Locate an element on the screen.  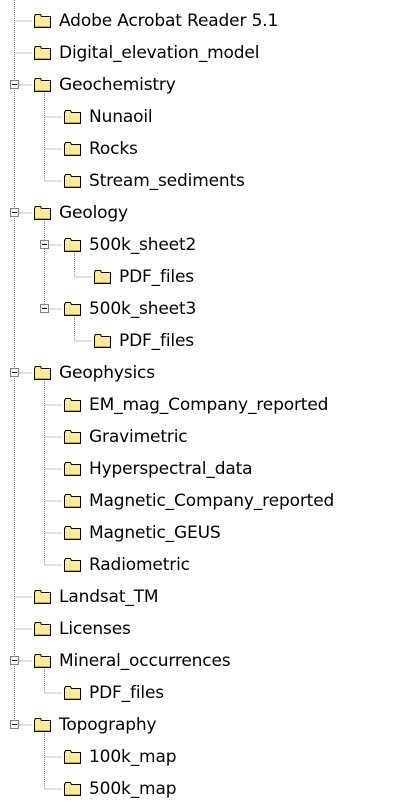
tree-item-label: EM_mag_Company_reported is located at coordinates (209, 405).